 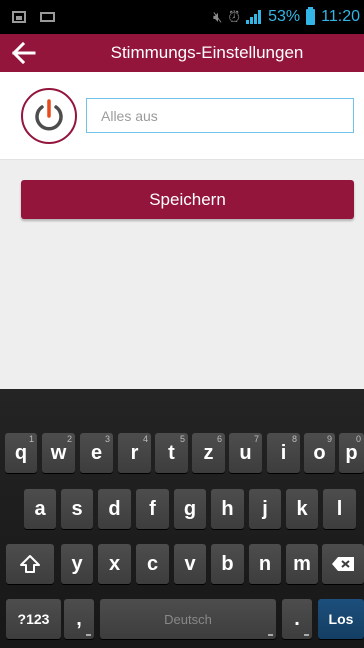 What do you see at coordinates (265, 509) in the screenshot?
I see `key-j: j` at bounding box center [265, 509].